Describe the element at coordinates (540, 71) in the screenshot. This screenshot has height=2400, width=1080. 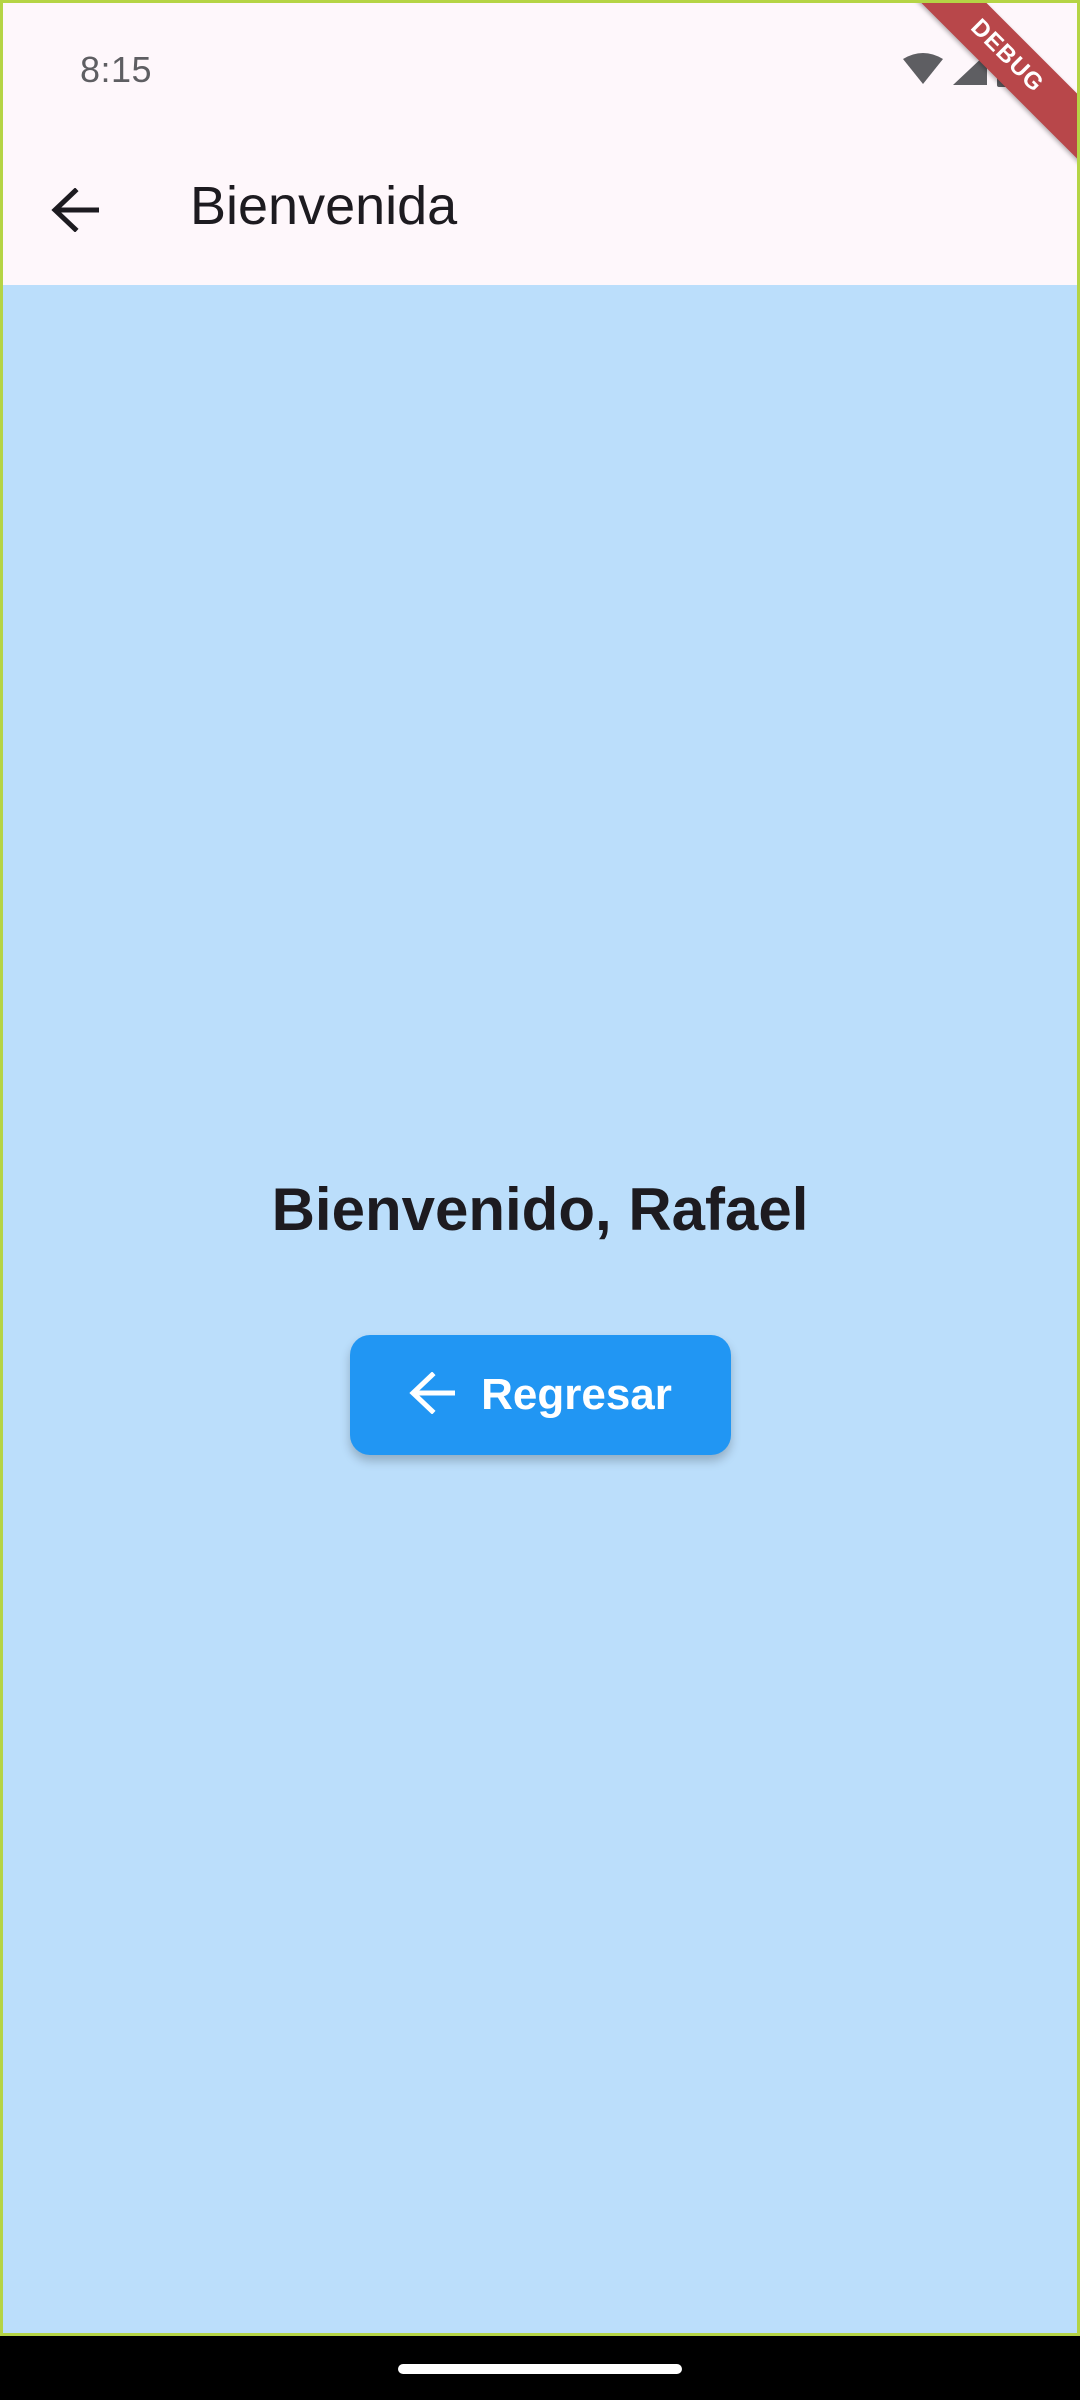
I see `status-bar: 8:15` at that location.